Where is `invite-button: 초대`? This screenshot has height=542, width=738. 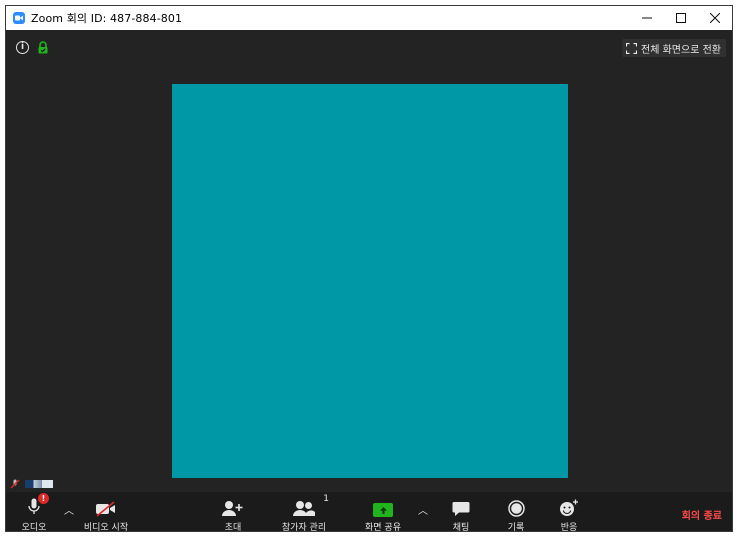
invite-button: 초대 is located at coordinates (233, 512).